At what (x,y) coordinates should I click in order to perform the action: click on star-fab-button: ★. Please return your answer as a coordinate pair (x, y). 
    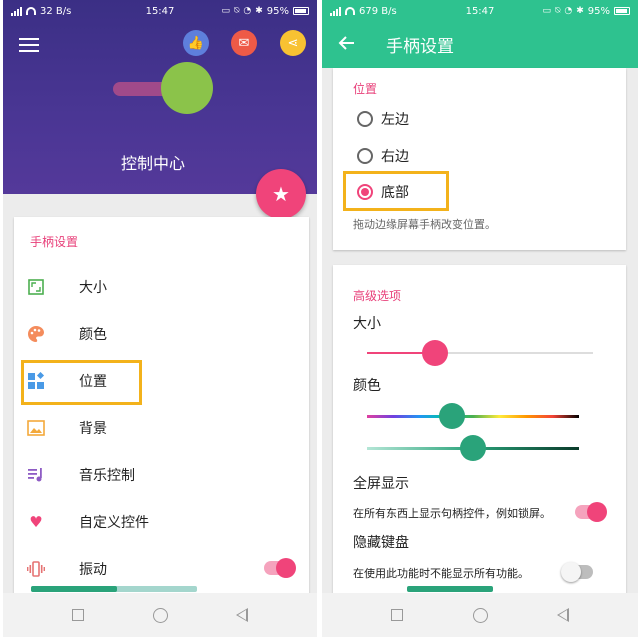
    Looking at the image, I should click on (281, 194).